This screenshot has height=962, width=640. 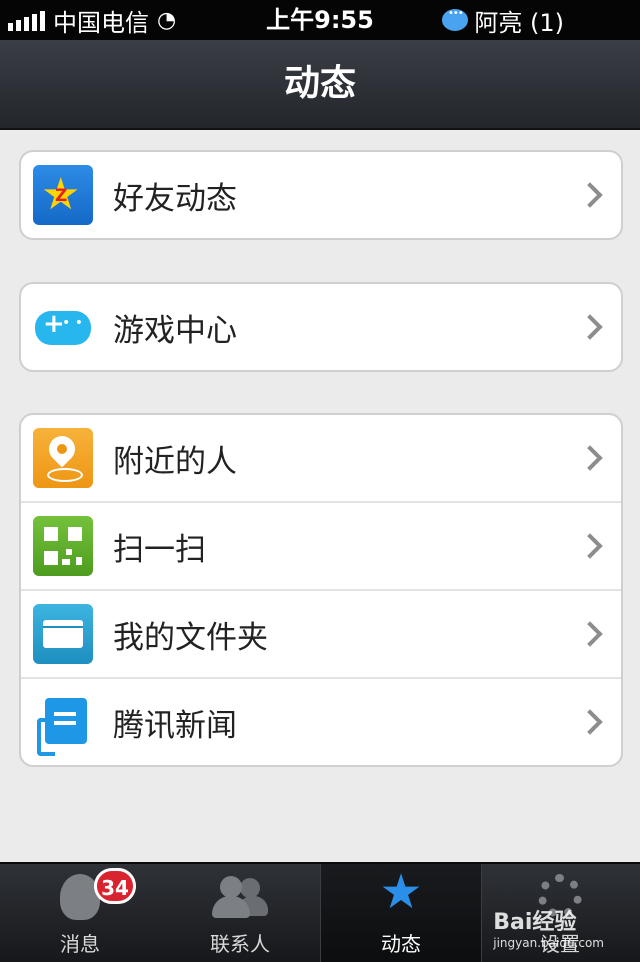 I want to click on menu-item-my-folder: 我的文件夹, so click(x=321, y=635).